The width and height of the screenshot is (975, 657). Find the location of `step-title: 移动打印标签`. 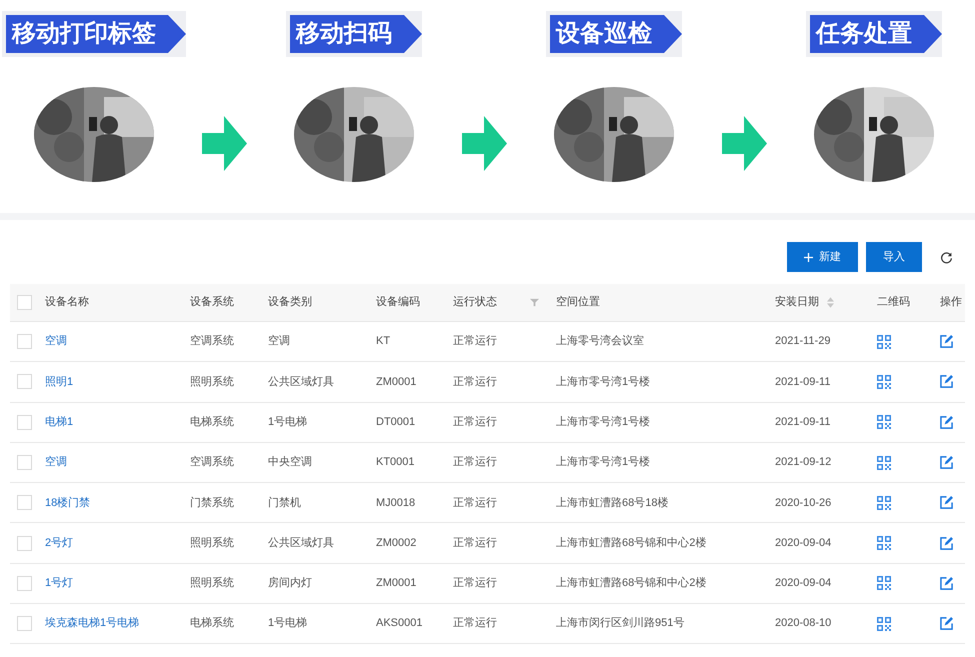

step-title: 移动打印标签 is located at coordinates (84, 34).